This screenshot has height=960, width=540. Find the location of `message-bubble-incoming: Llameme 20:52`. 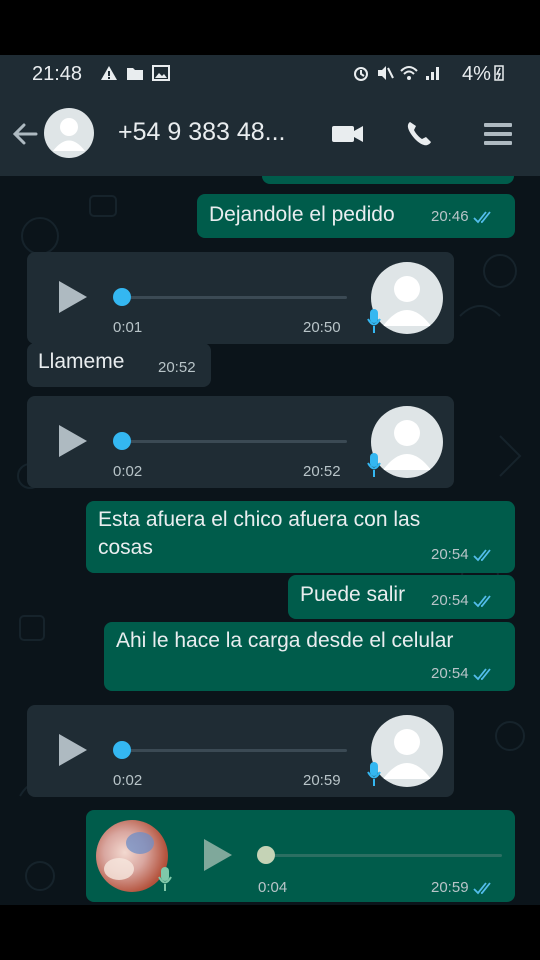

message-bubble-incoming: Llameme 20:52 is located at coordinates (119, 365).